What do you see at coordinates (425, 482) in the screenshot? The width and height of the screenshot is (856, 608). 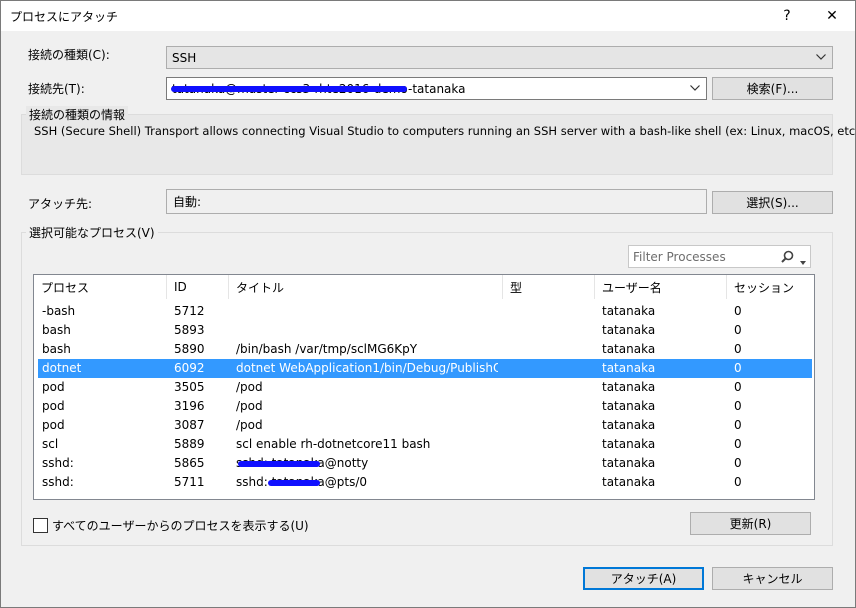 I see `table-row: sshd:5711sshd: tatanaka@pts/0tatanaka0` at bounding box center [425, 482].